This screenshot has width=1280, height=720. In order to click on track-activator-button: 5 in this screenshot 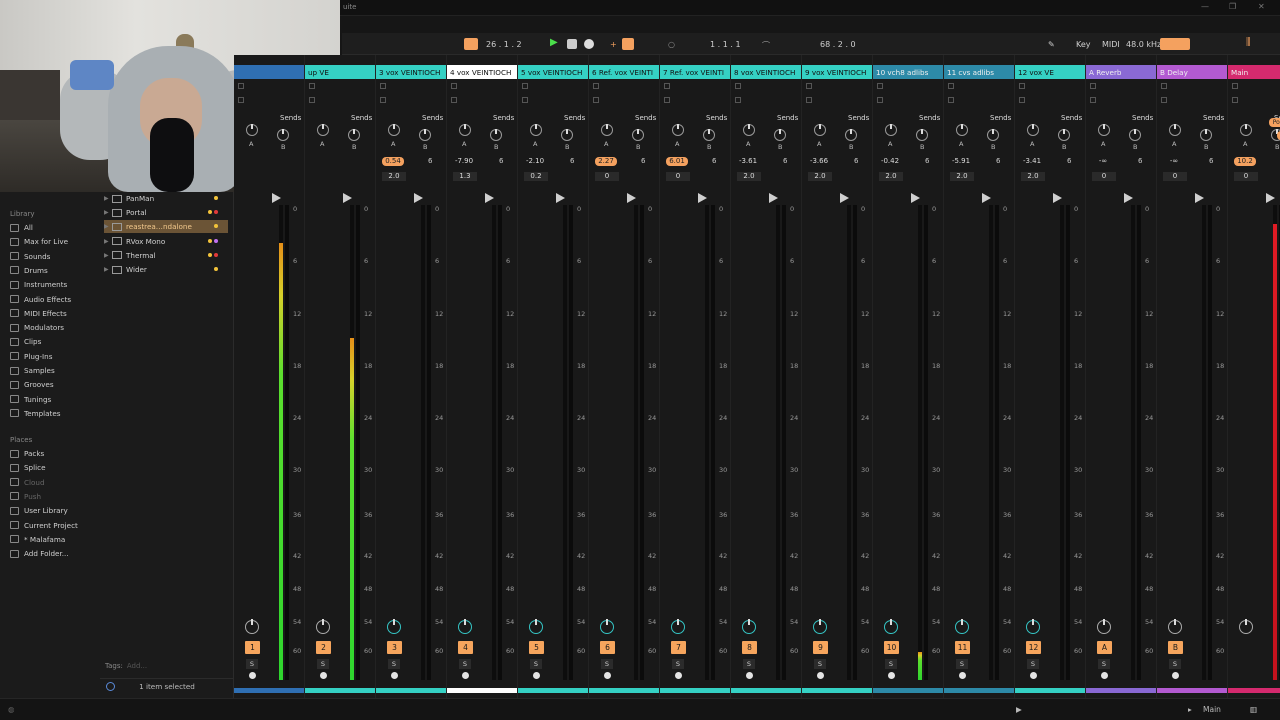, I will do `click(536, 647)`.